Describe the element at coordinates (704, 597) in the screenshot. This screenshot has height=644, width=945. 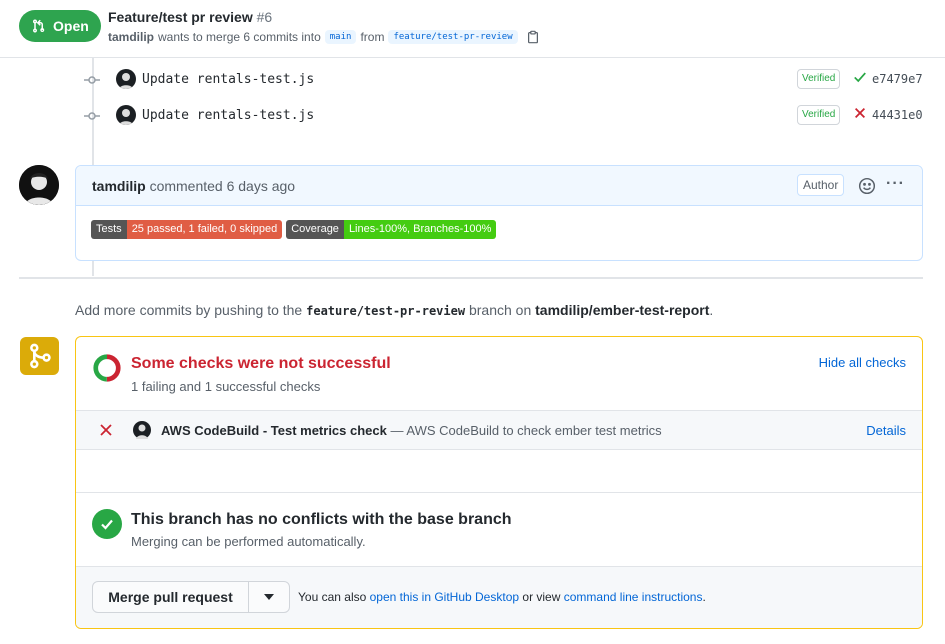
I see `merge-alt-suffix: .` at that location.